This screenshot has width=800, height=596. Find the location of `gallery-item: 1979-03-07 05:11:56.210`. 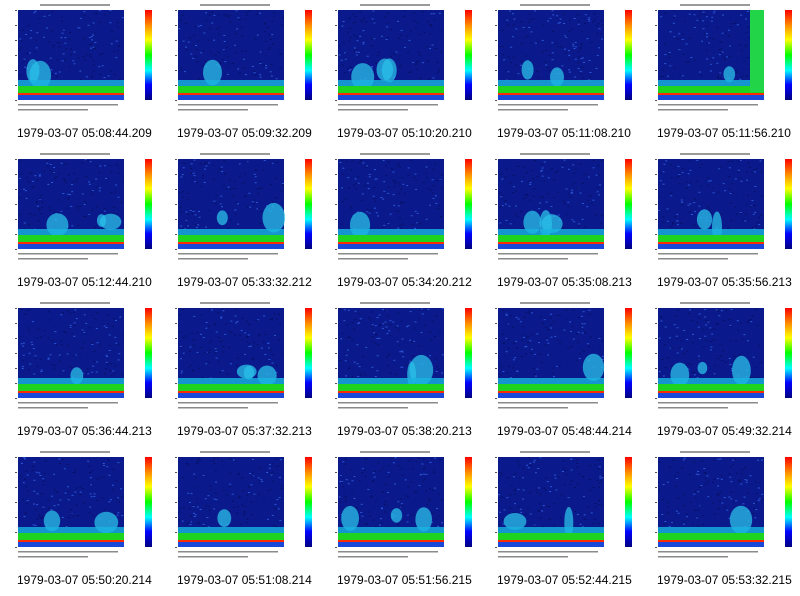

gallery-item: 1979-03-07 05:11:56.210 is located at coordinates (720, 74).